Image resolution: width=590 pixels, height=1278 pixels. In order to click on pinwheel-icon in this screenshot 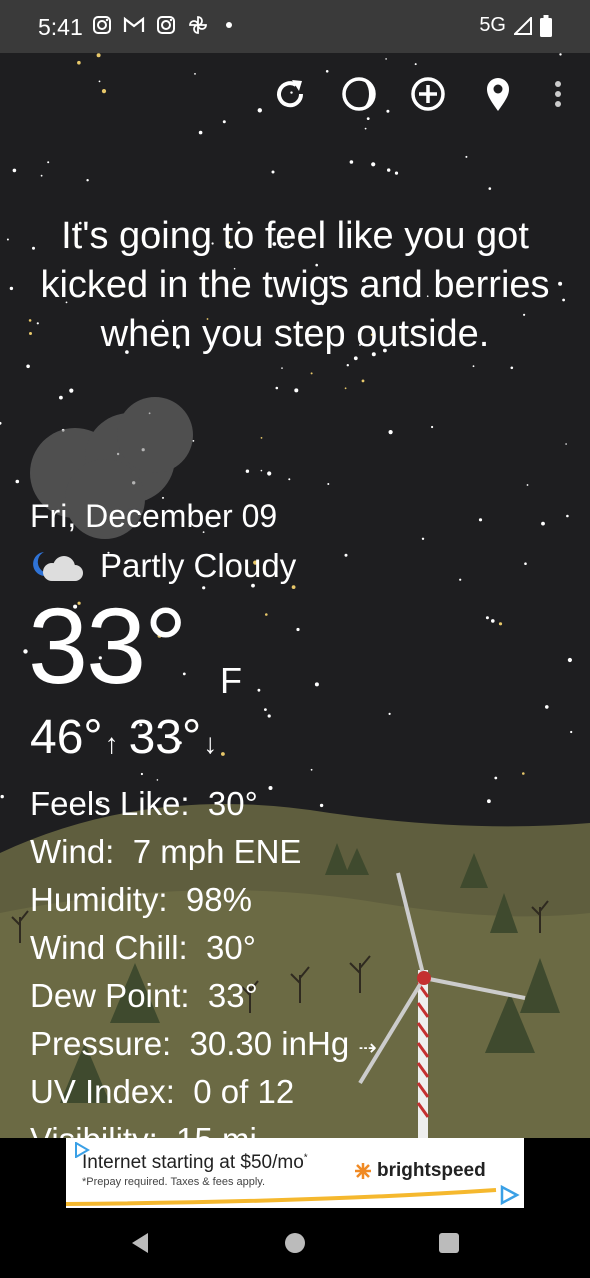, I will do `click(198, 25)`.